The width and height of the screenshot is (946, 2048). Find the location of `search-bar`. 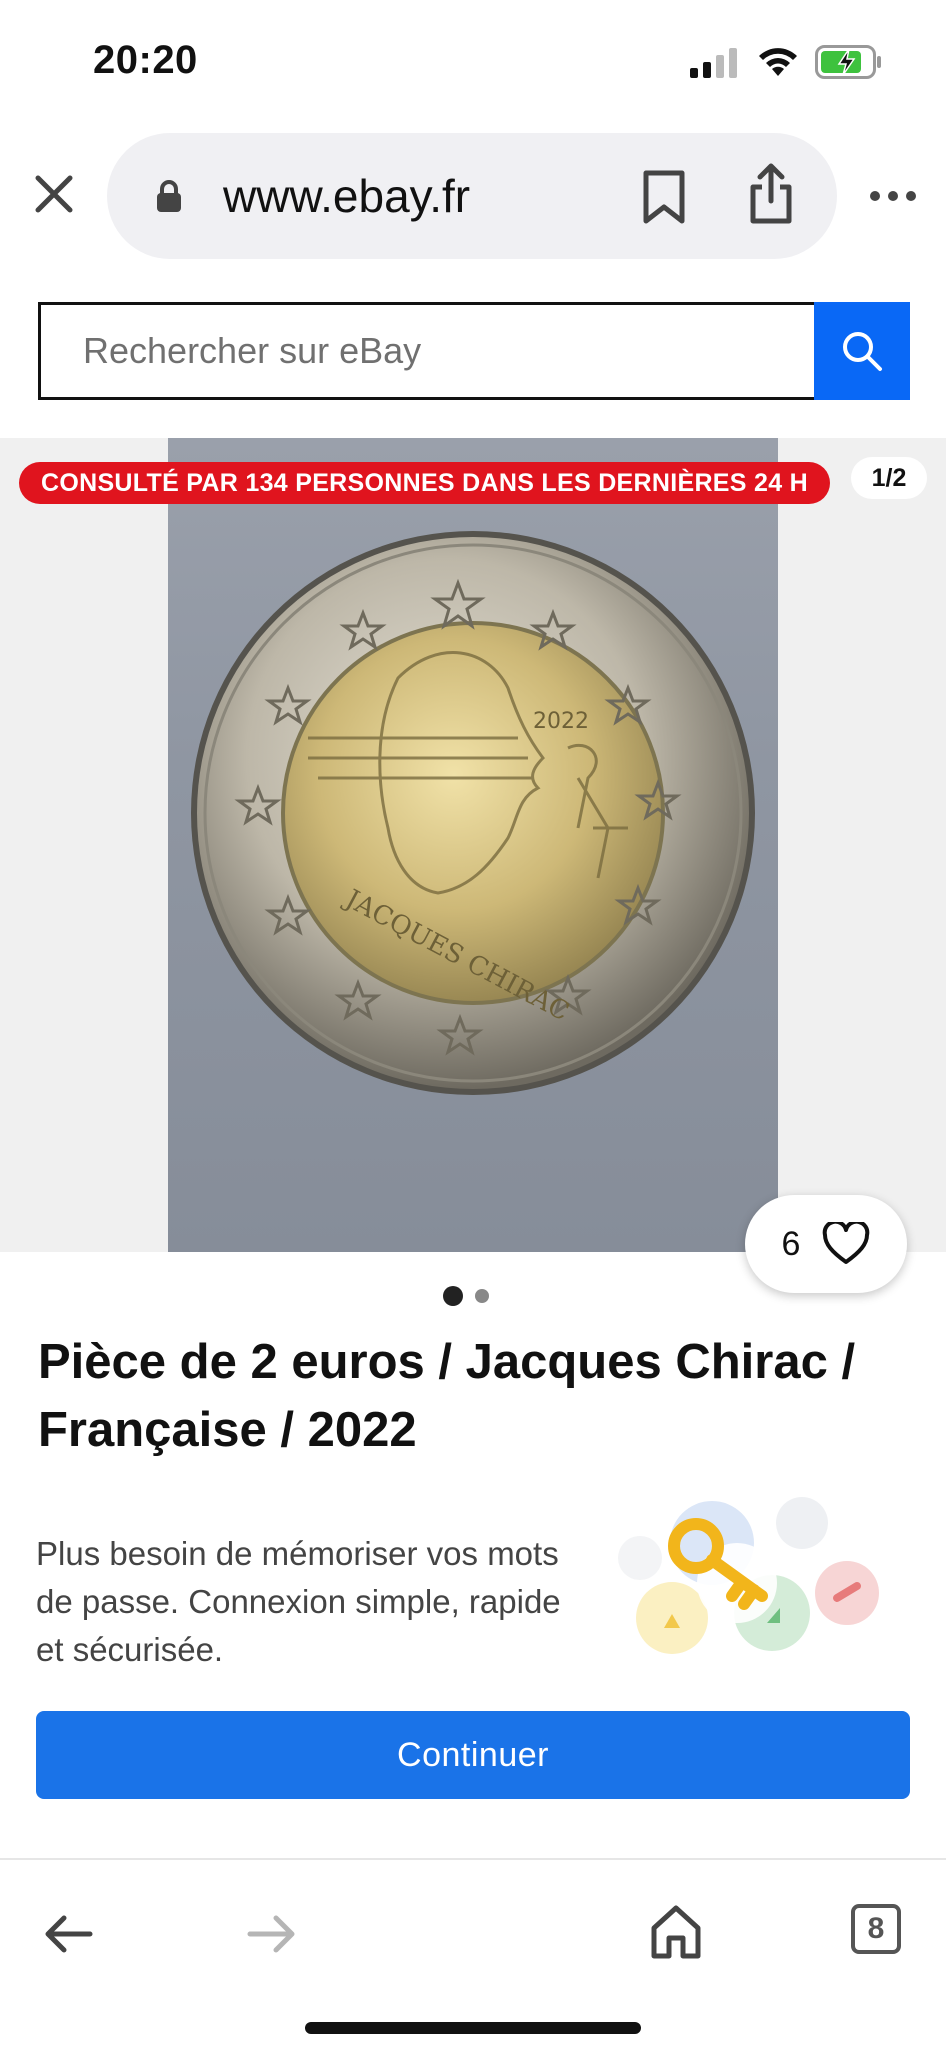

search-bar is located at coordinates (474, 351).